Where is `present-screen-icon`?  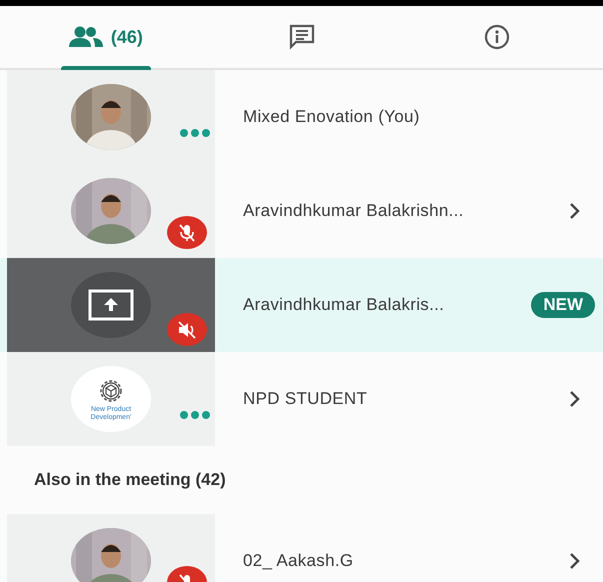
present-screen-icon is located at coordinates (111, 305).